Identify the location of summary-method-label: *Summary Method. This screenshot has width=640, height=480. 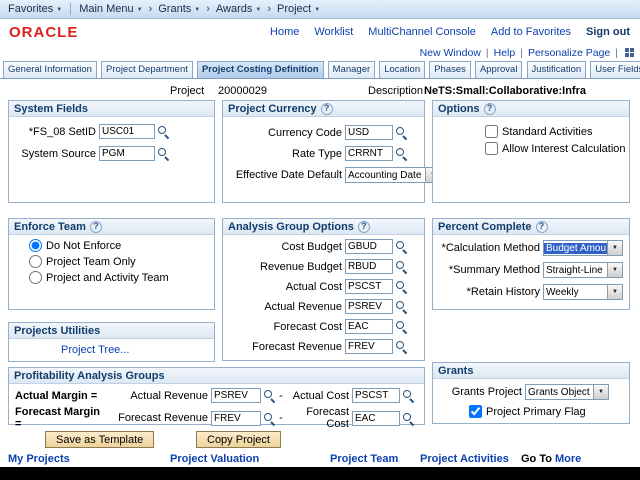
(494, 270).